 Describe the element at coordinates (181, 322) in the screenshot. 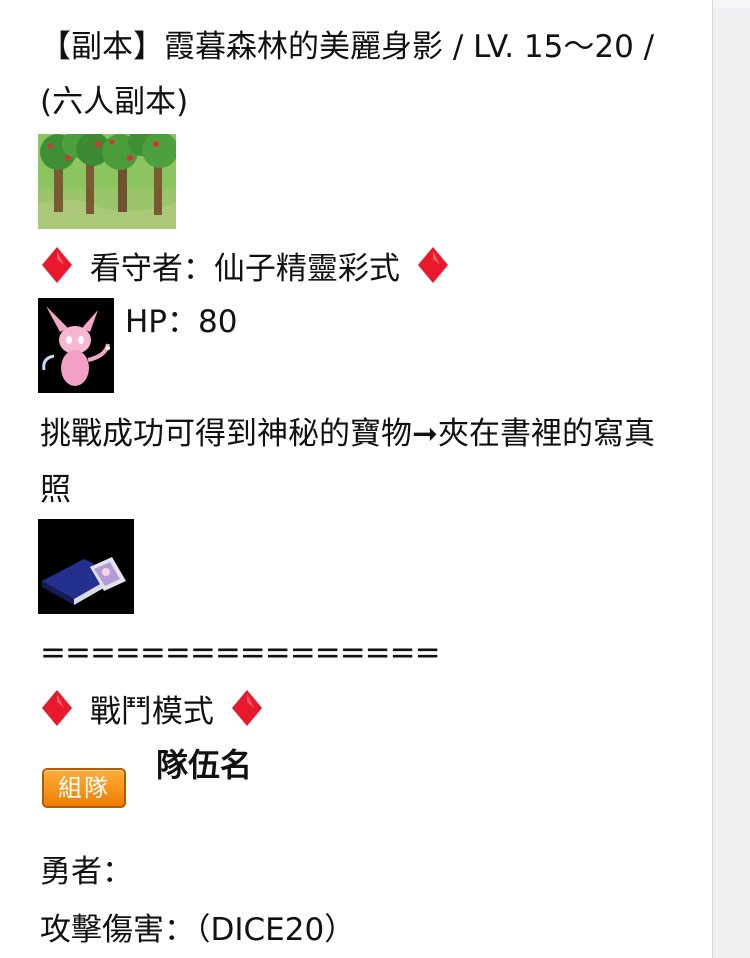

I see `hp-value: HP：80` at that location.